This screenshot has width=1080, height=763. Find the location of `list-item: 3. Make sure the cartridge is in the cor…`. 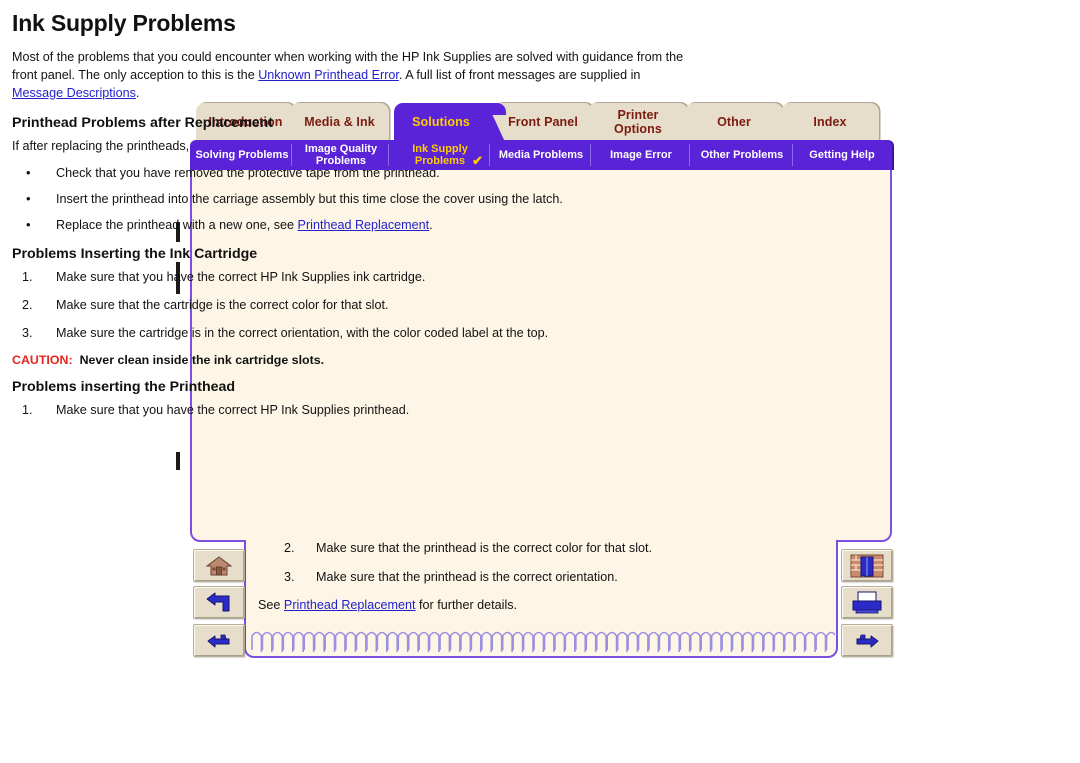

list-item: 3. Make sure the cartridge is in the cor… is located at coordinates (350, 333).